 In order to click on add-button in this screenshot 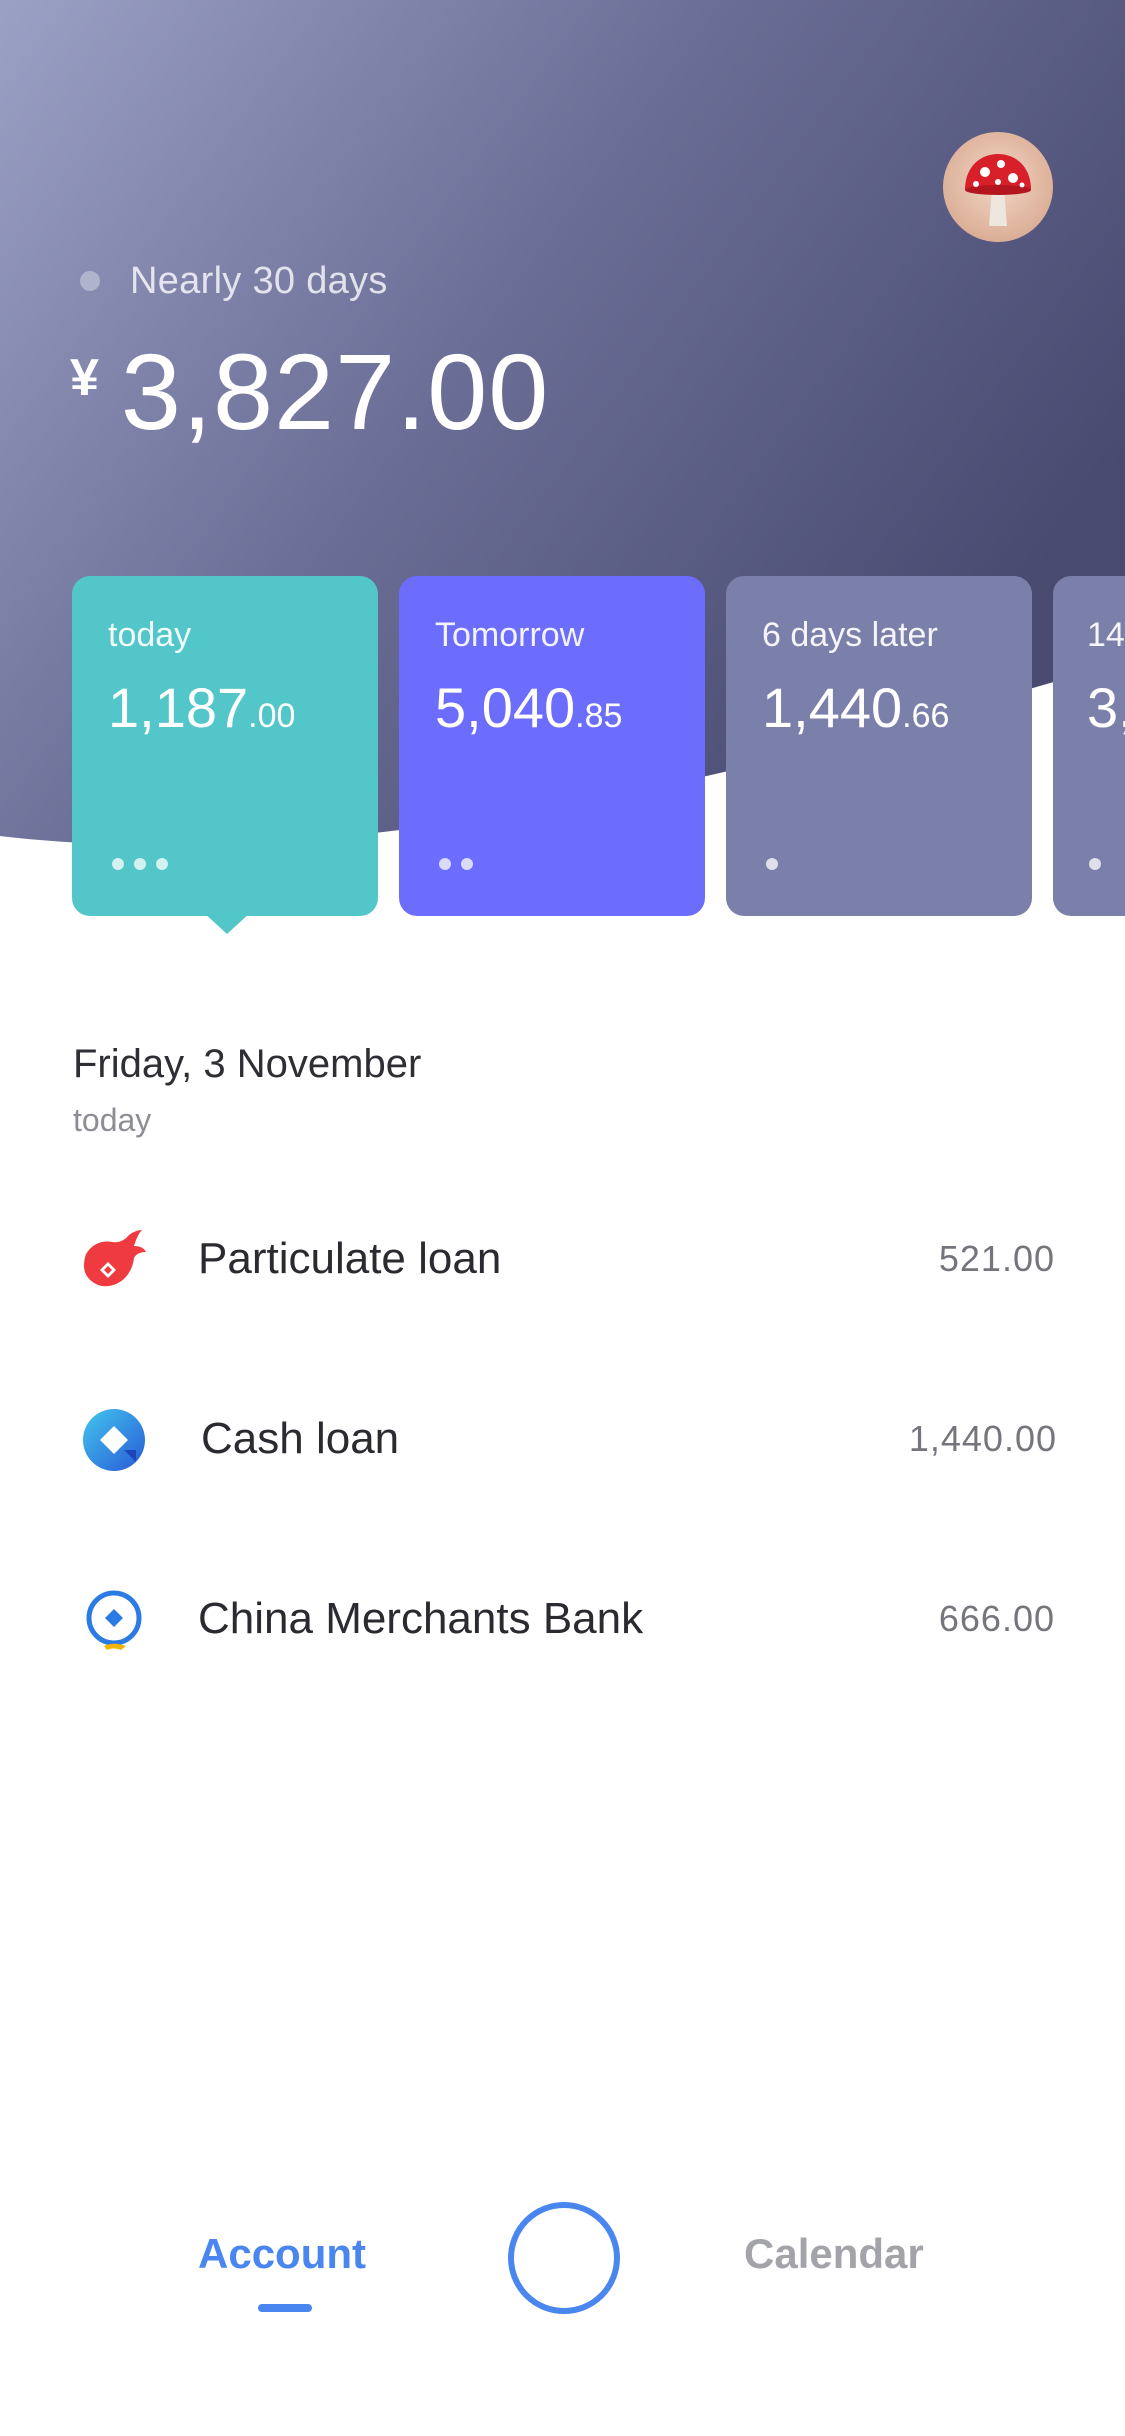, I will do `click(564, 2258)`.